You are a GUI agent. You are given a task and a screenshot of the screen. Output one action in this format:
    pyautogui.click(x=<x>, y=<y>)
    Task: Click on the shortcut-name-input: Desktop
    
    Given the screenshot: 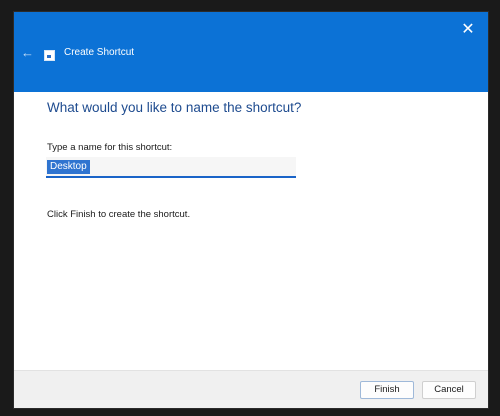 What is the action you would take?
    pyautogui.click(x=171, y=167)
    